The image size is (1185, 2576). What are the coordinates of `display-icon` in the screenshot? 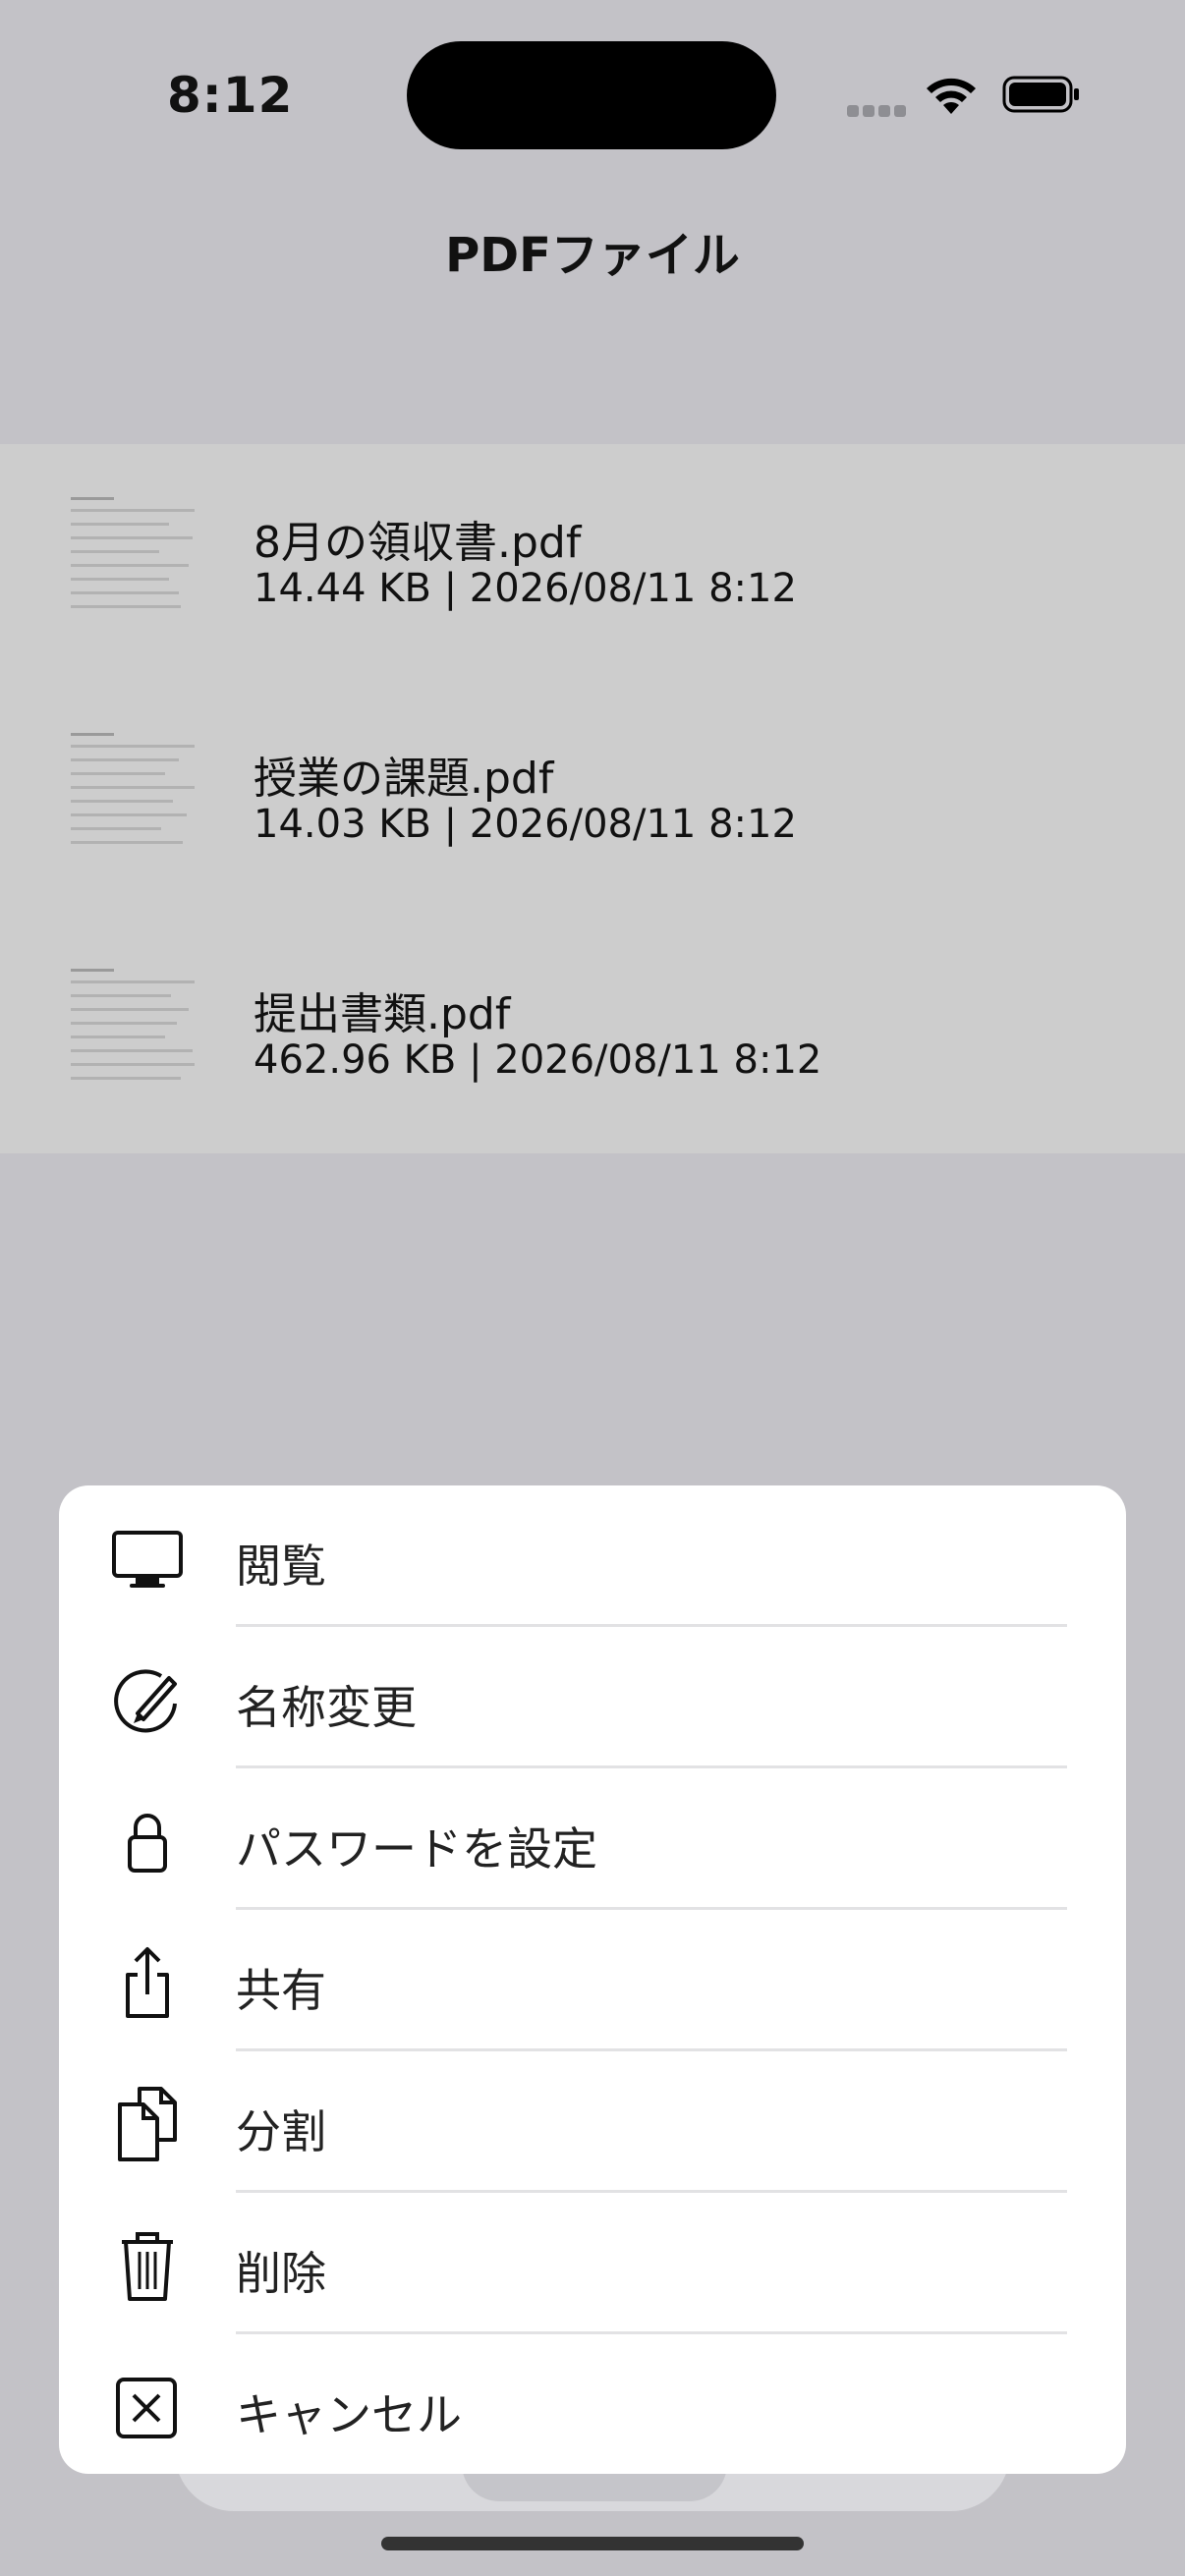 It's located at (148, 1559).